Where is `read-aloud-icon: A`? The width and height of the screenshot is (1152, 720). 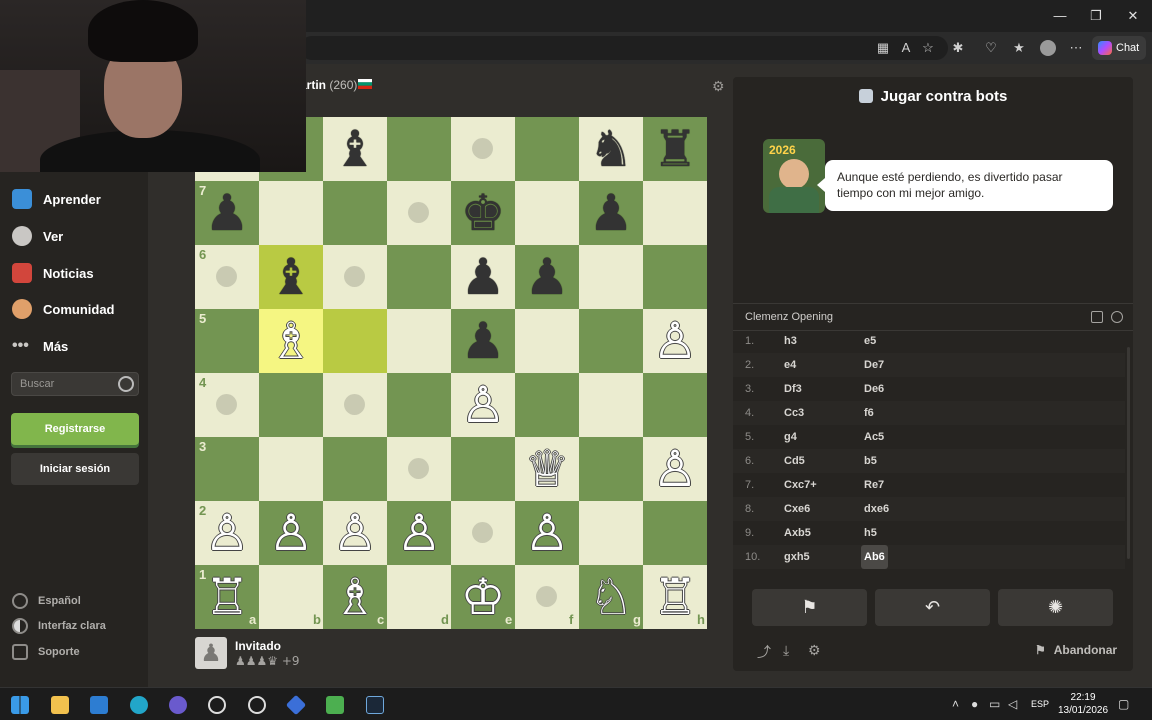 read-aloud-icon: A is located at coordinates (906, 48).